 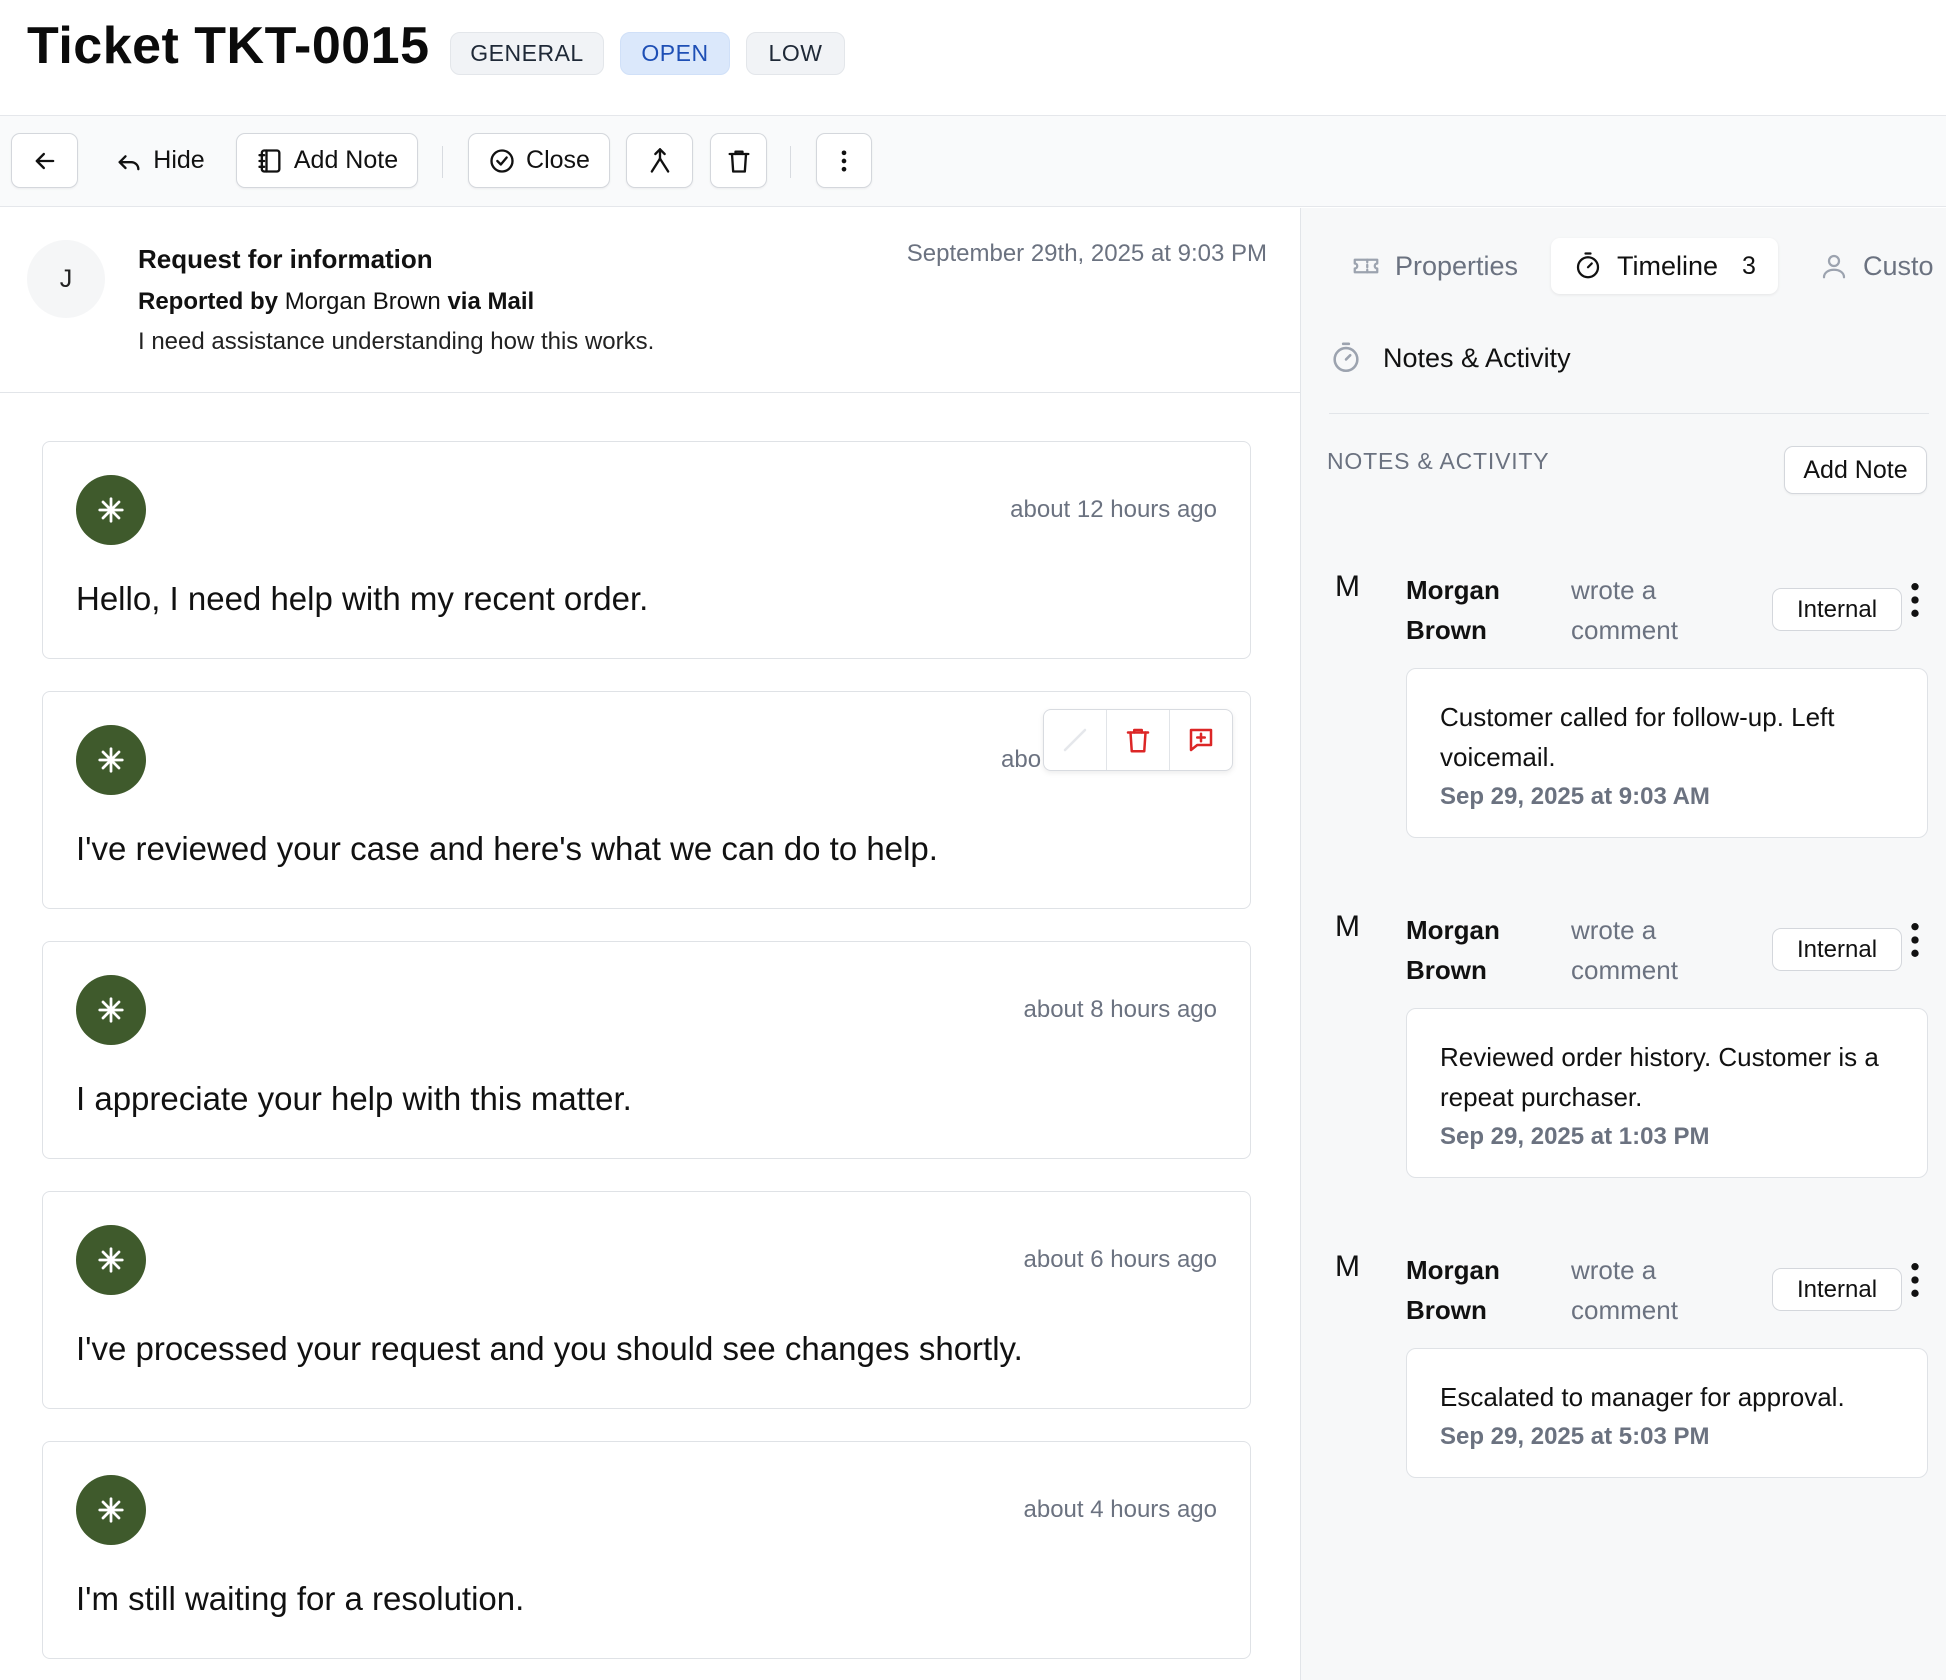 I want to click on pencil-icon, so click(x=1075, y=740).